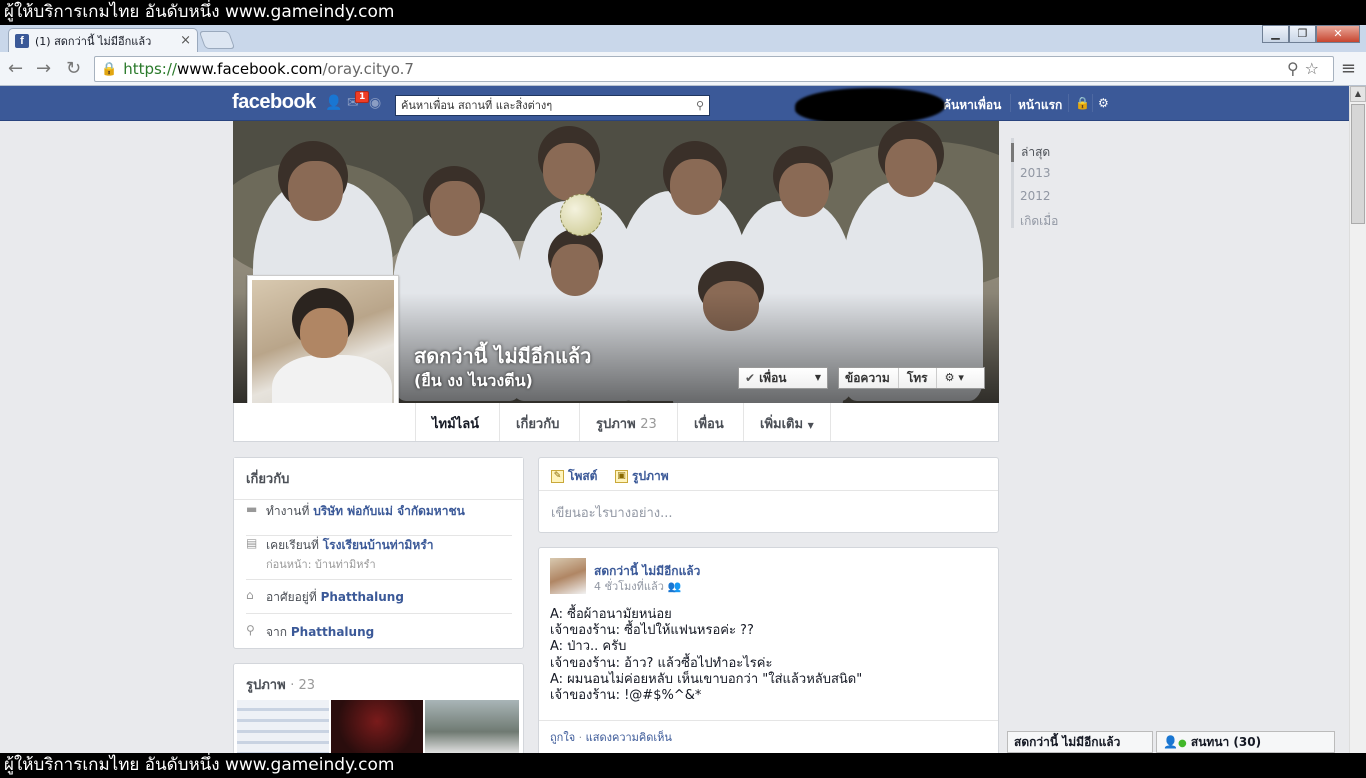 The height and width of the screenshot is (778, 1366). I want to click on browser-menu-icon: ≡, so click(1348, 68).